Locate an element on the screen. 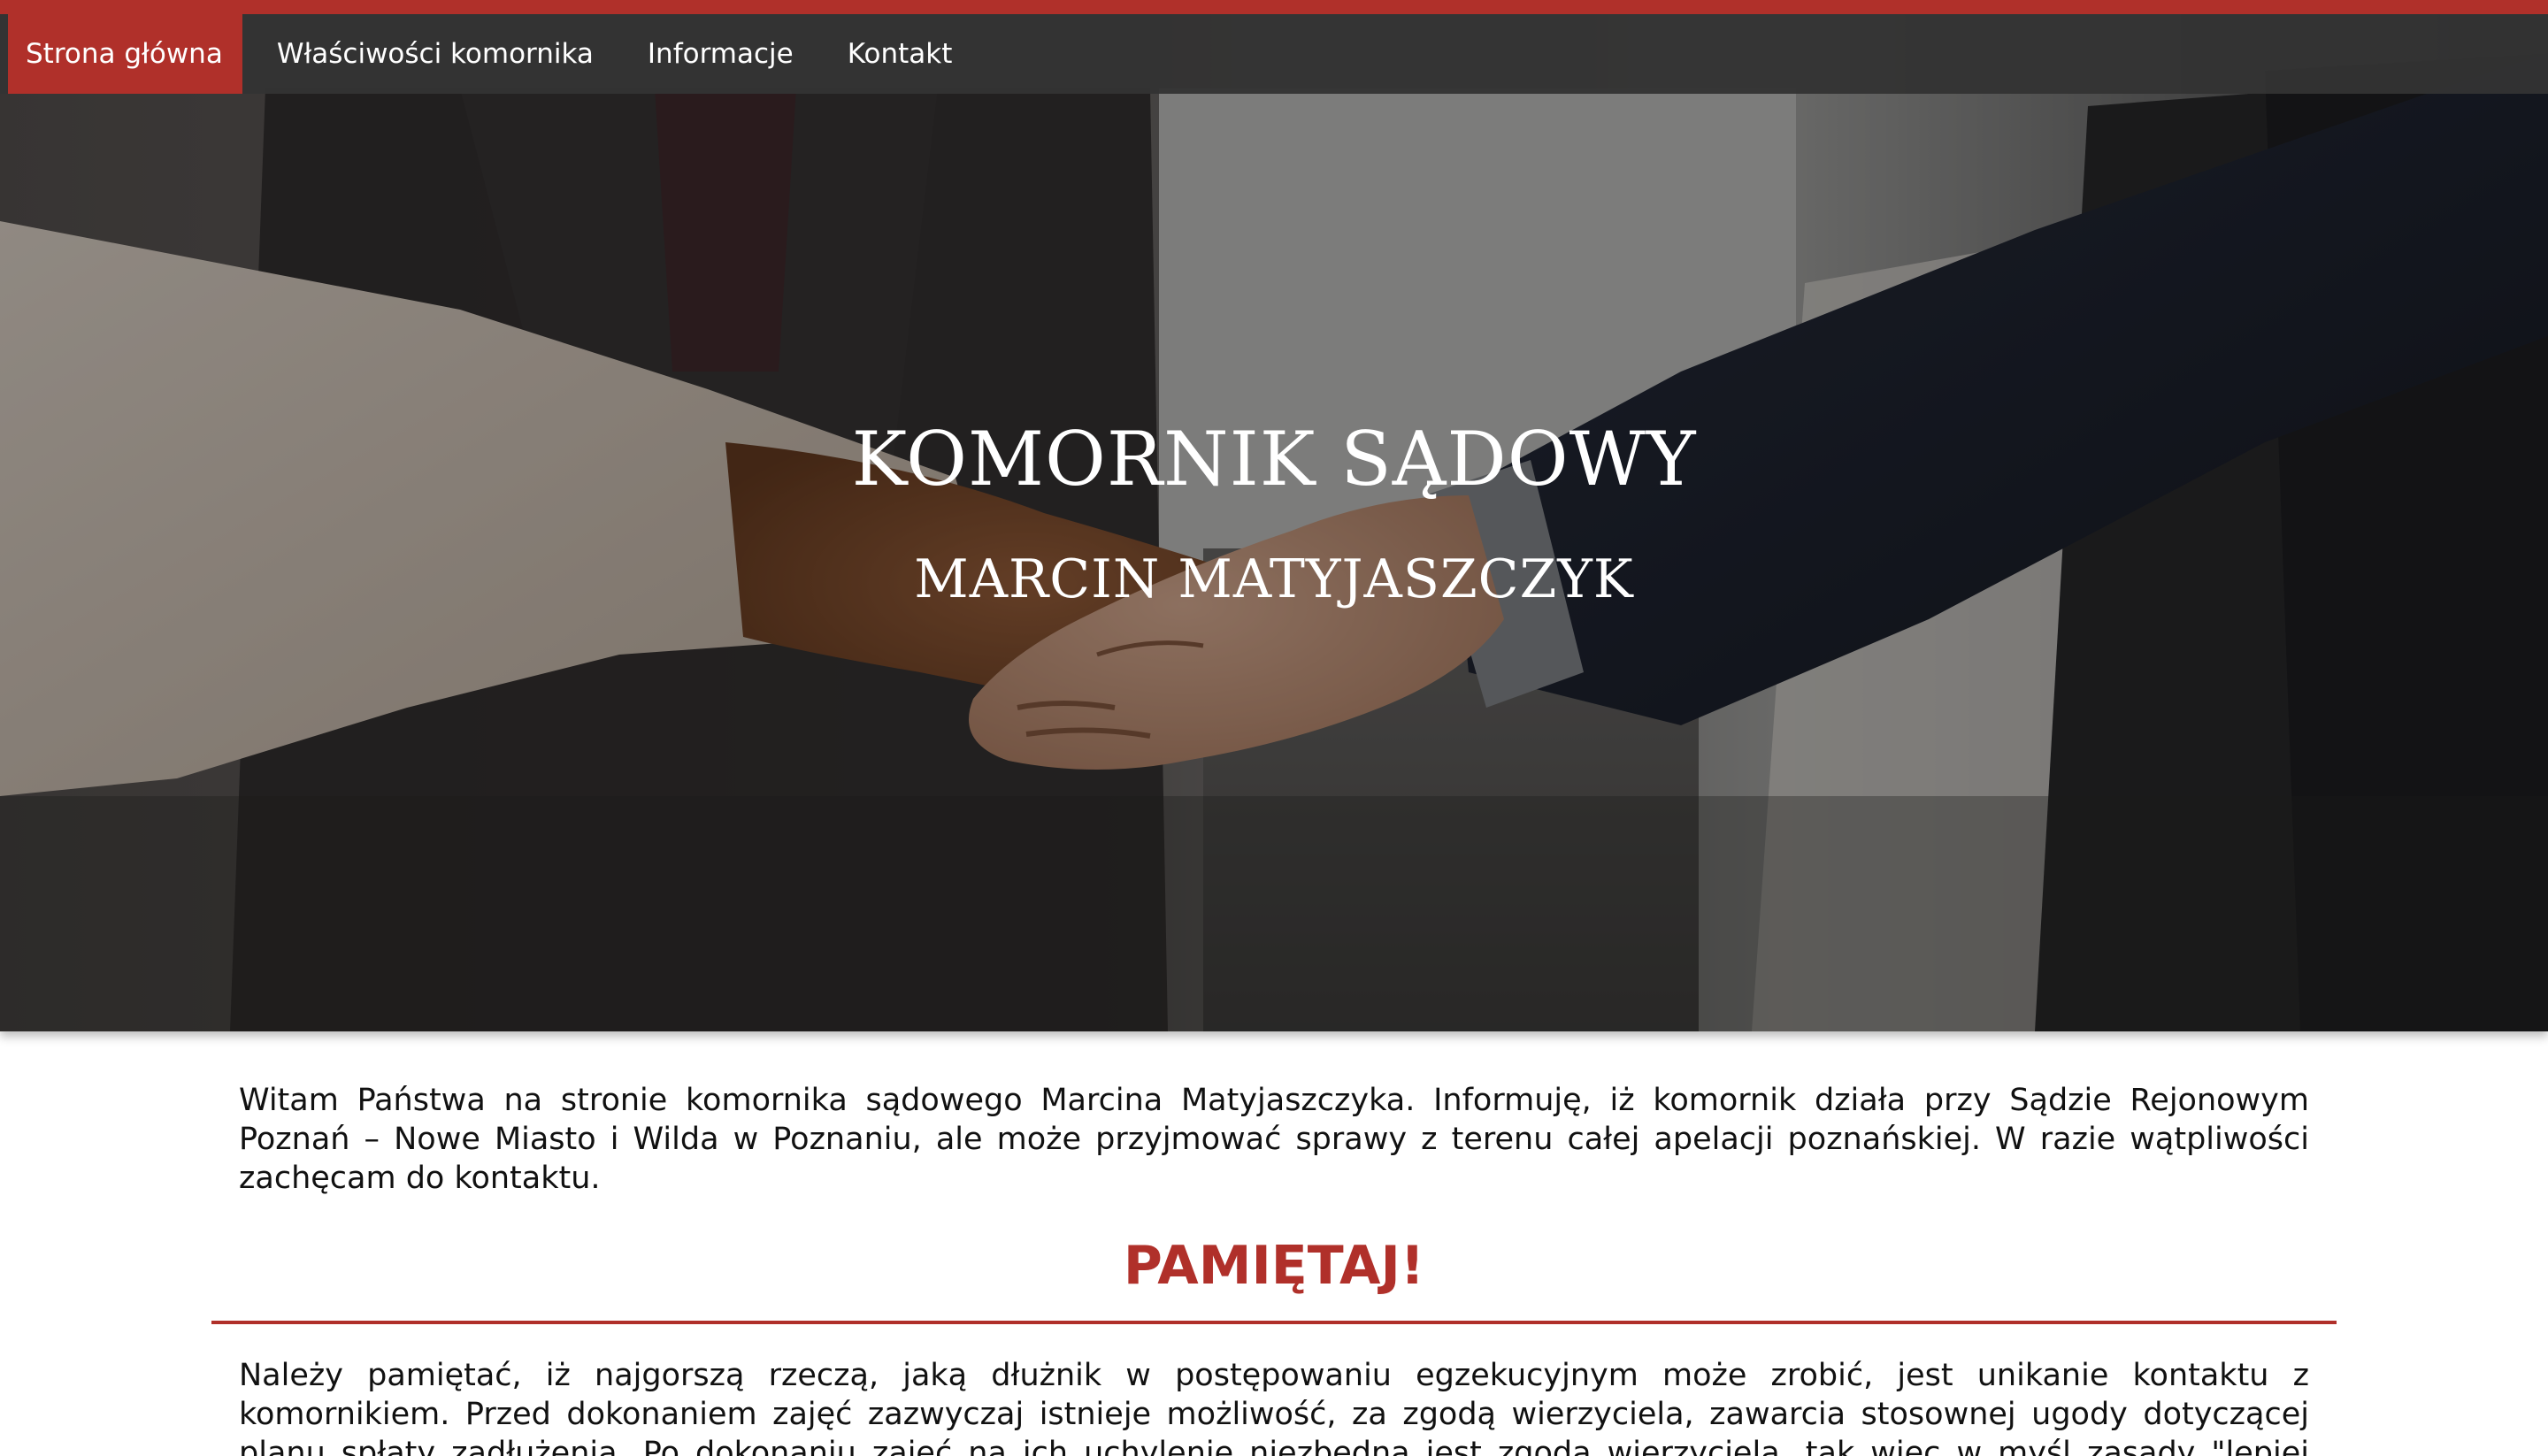 This screenshot has width=2548, height=1456. nav-item-properties: Właściwości komornika is located at coordinates (435, 54).